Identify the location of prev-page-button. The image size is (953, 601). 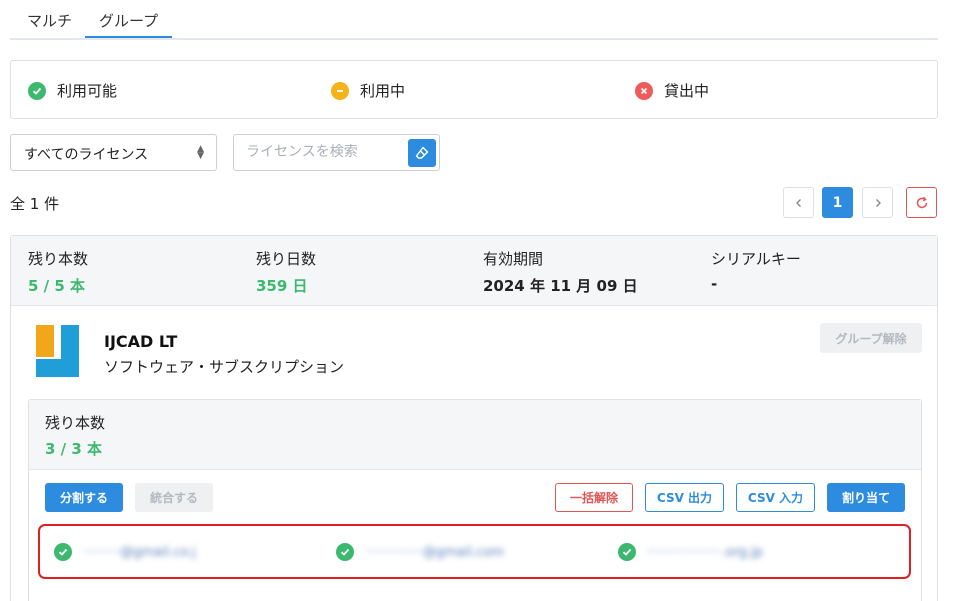
(798, 202).